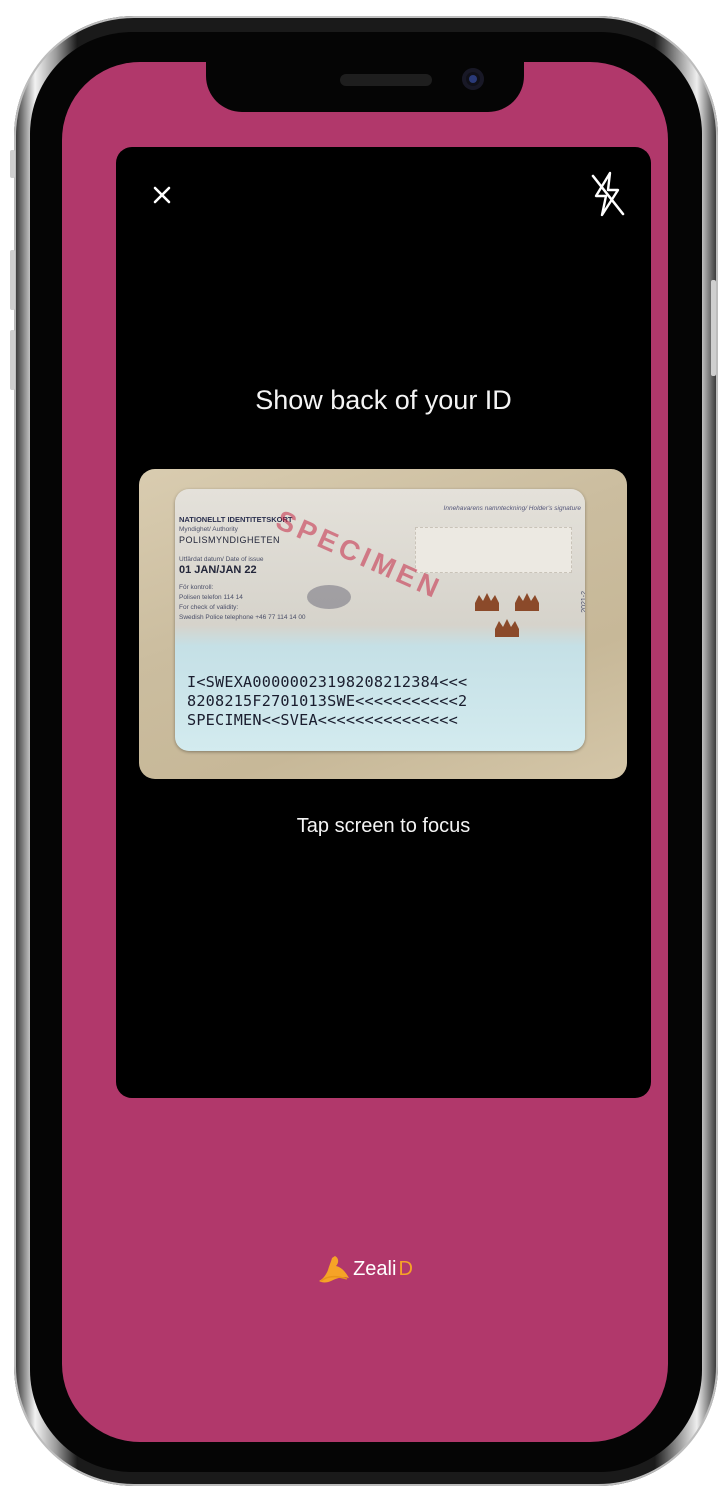 The width and height of the screenshot is (726, 1492). Describe the element at coordinates (386, 80) in the screenshot. I see `earpiece-speaker` at that location.